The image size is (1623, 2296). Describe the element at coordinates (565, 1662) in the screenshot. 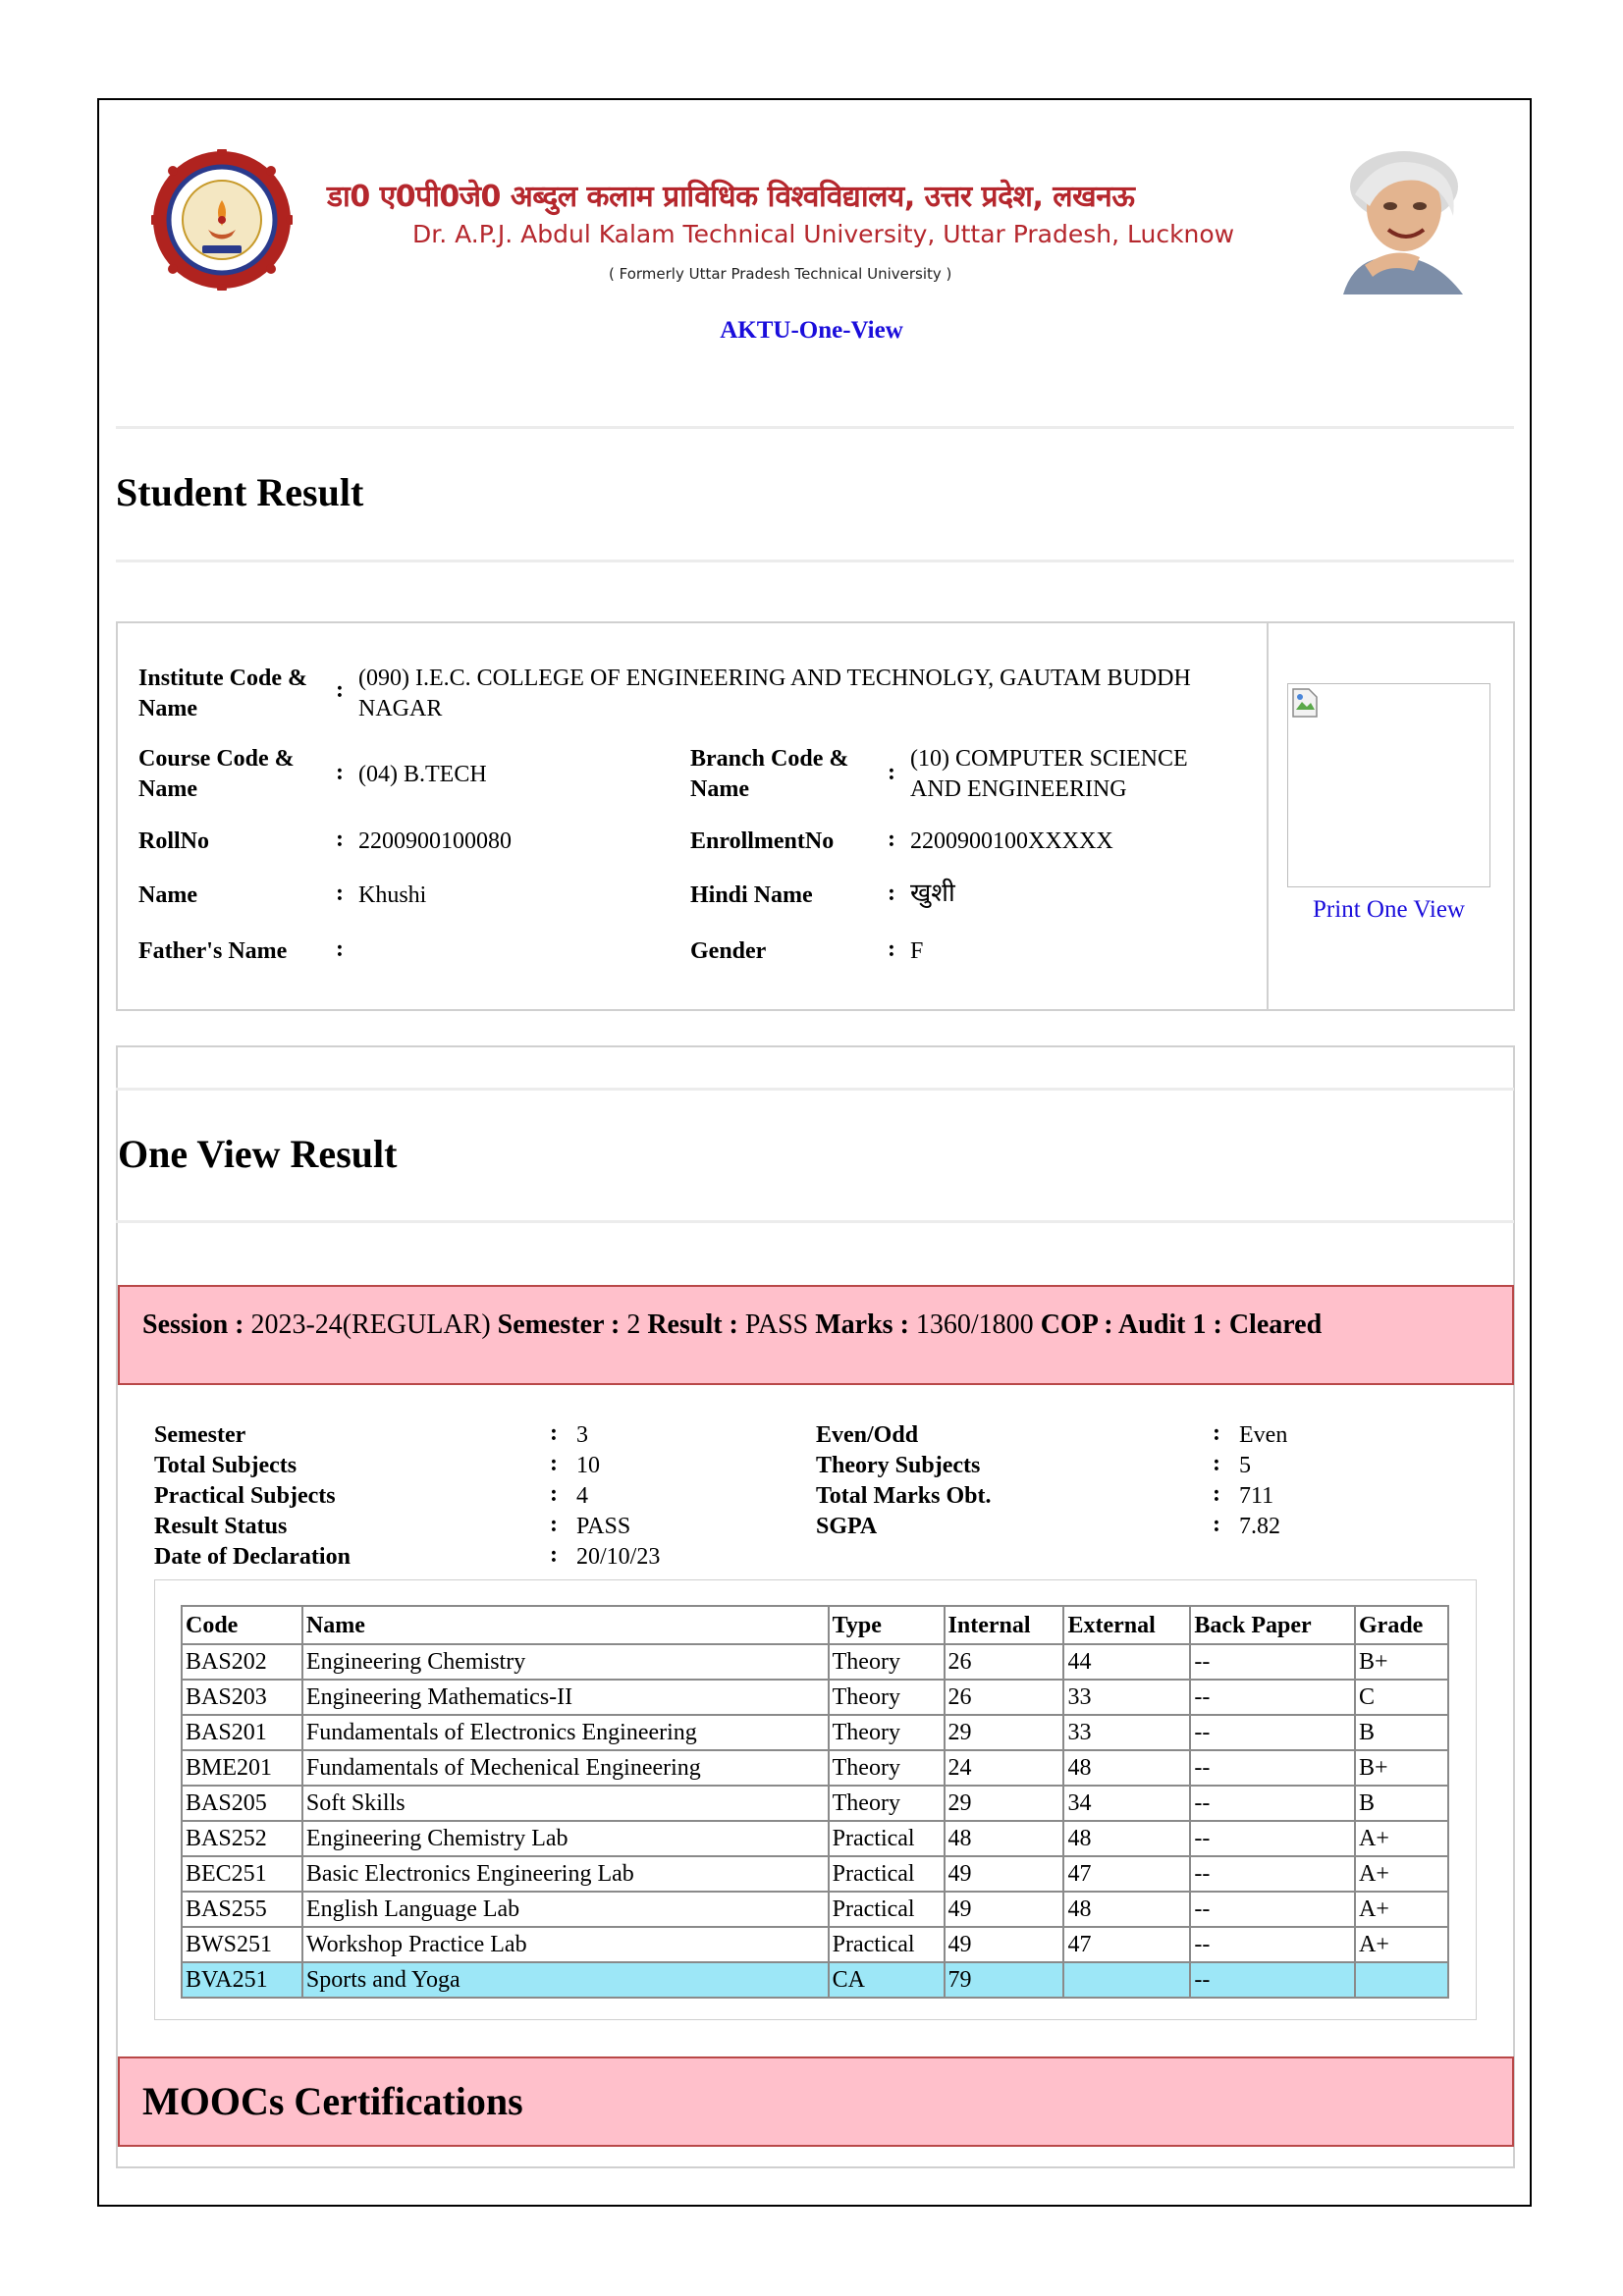

I see `table-cell: Engineering Chemistry` at that location.